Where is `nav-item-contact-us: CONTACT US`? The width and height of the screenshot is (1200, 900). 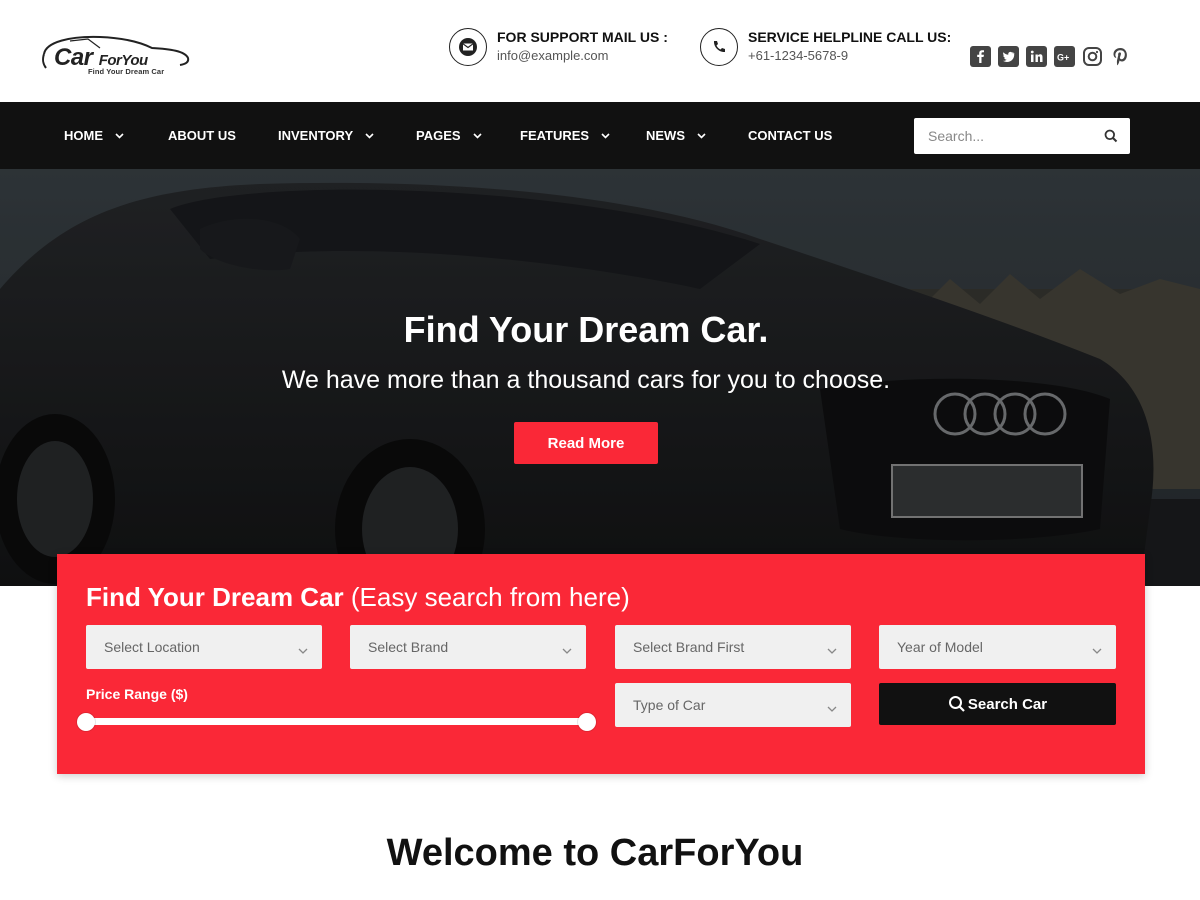 nav-item-contact-us: CONTACT US is located at coordinates (790, 135).